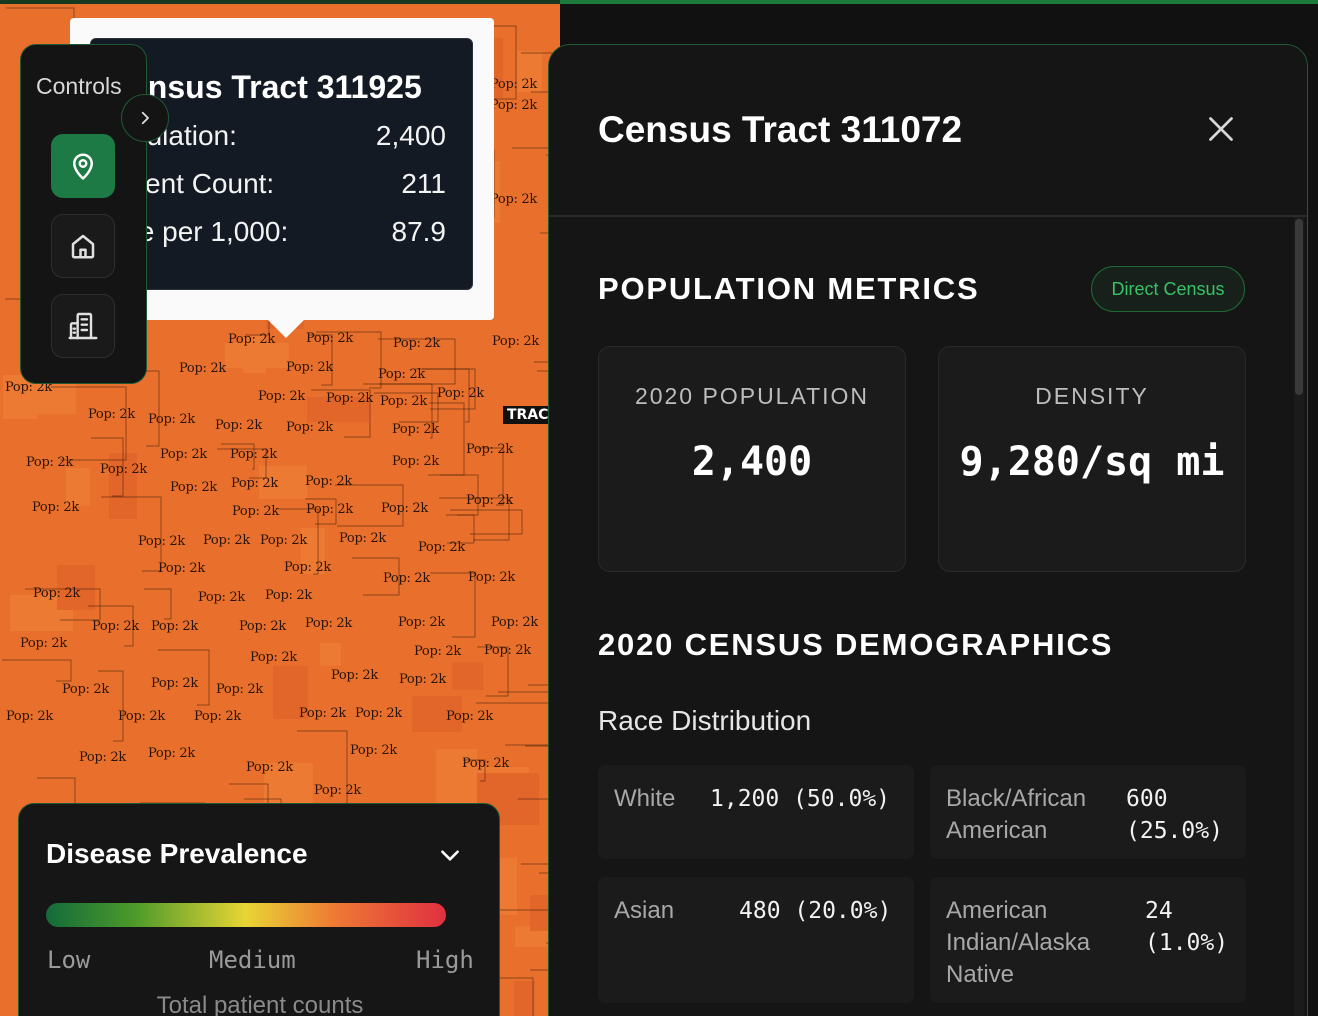  What do you see at coordinates (419, 231) in the screenshot?
I see `tooltip-value: 87.9` at bounding box center [419, 231].